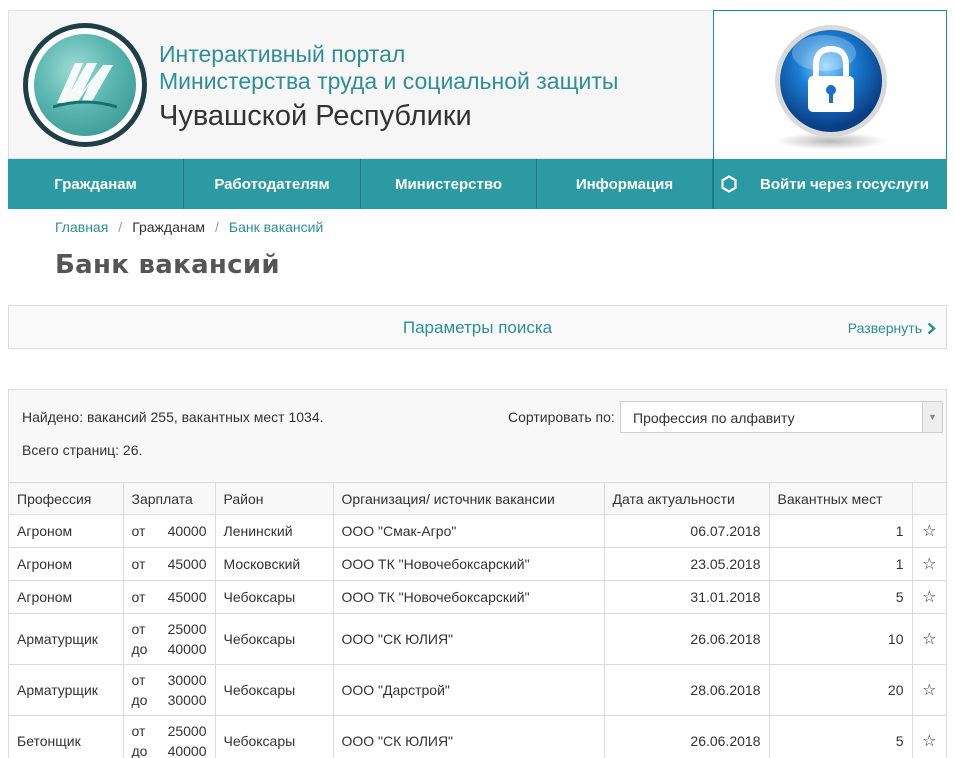 The width and height of the screenshot is (955, 758). I want to click on chevron-right-icon, so click(931, 328).